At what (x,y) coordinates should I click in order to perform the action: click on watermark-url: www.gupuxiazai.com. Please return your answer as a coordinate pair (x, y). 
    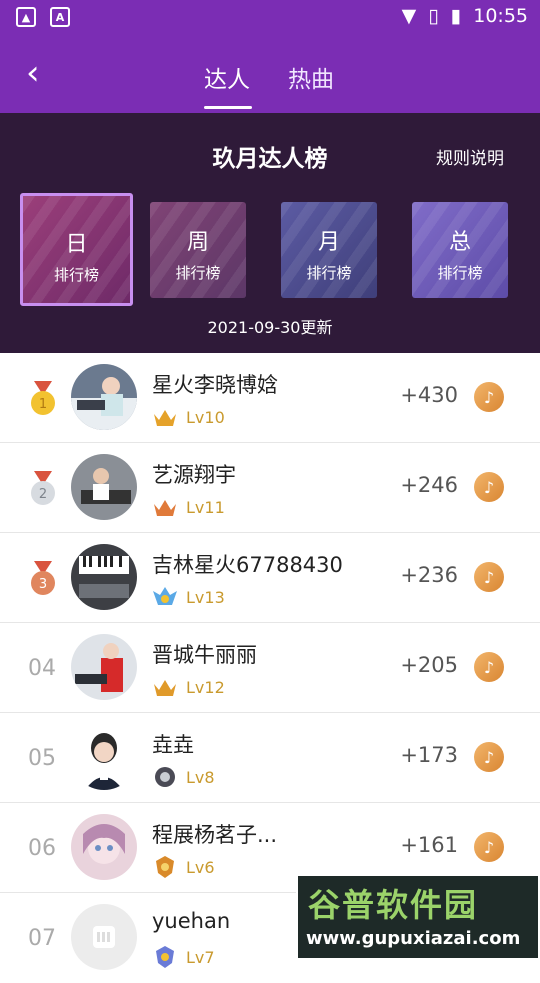
    Looking at the image, I should click on (413, 938).